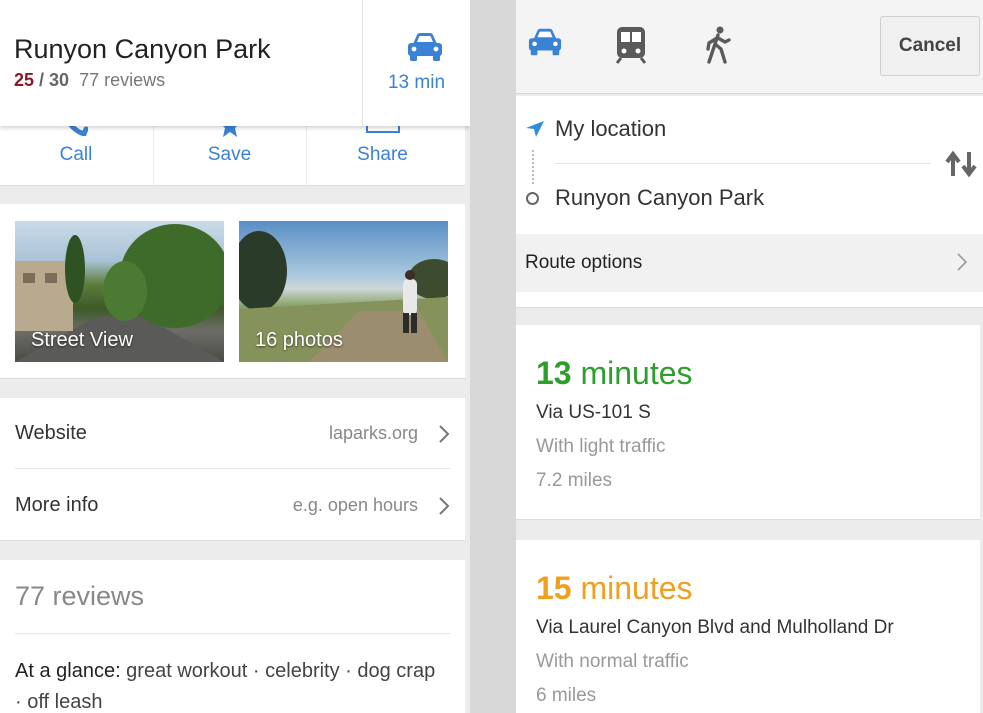 This screenshot has height=713, width=983. I want to click on call-label: Call, so click(76, 154).